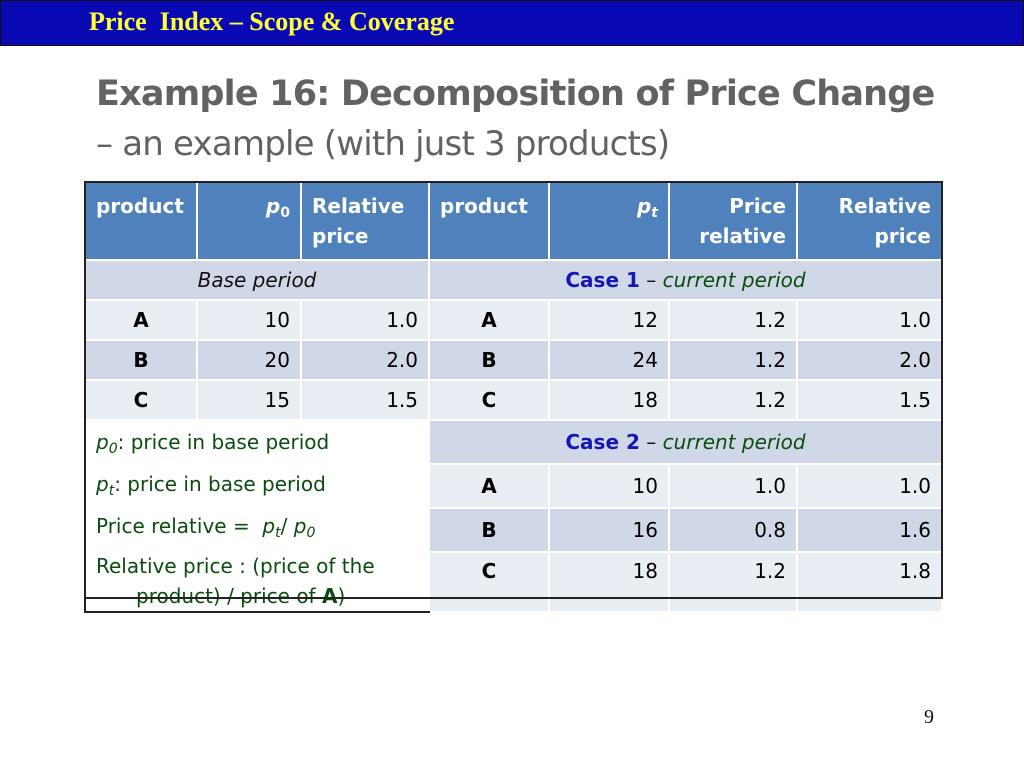 This screenshot has width=1024, height=768. Describe the element at coordinates (257, 280) in the screenshot. I see `base-period-label: Base period` at that location.